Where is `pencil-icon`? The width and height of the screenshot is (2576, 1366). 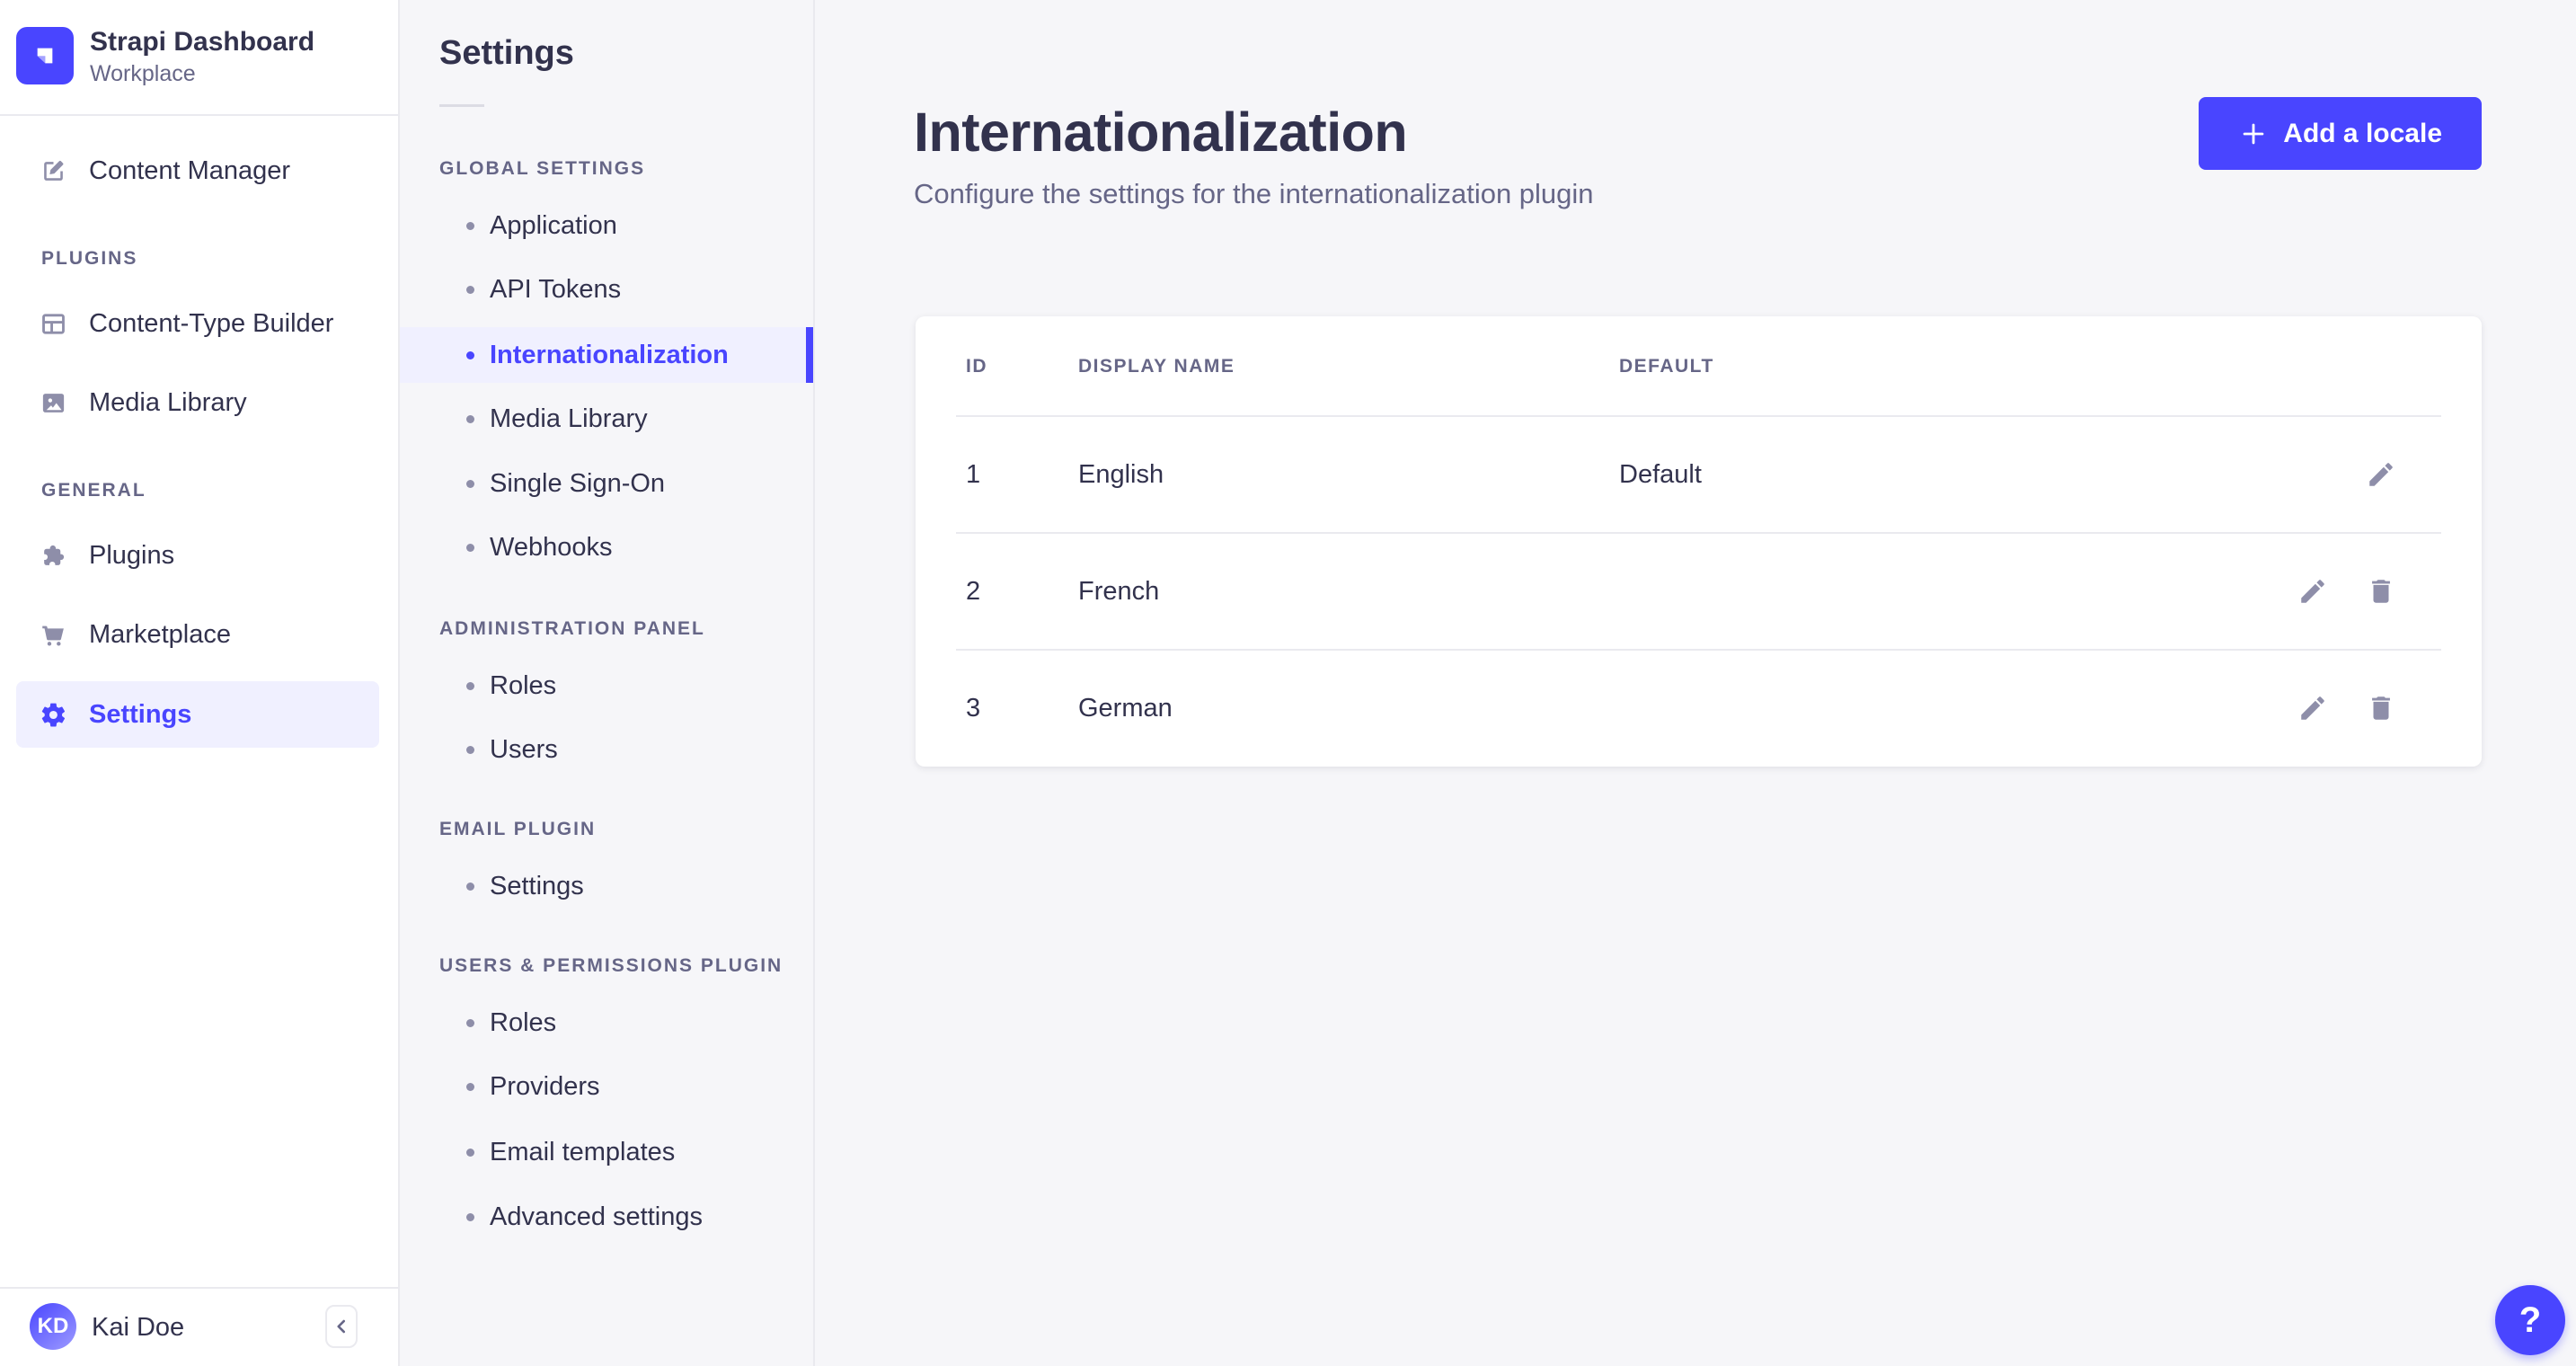
pencil-icon is located at coordinates (2312, 591).